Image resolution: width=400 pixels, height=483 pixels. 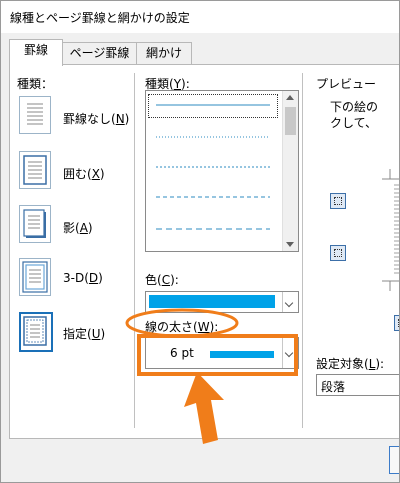 What do you see at coordinates (290, 97) in the screenshot?
I see `scroll-up-icon` at bounding box center [290, 97].